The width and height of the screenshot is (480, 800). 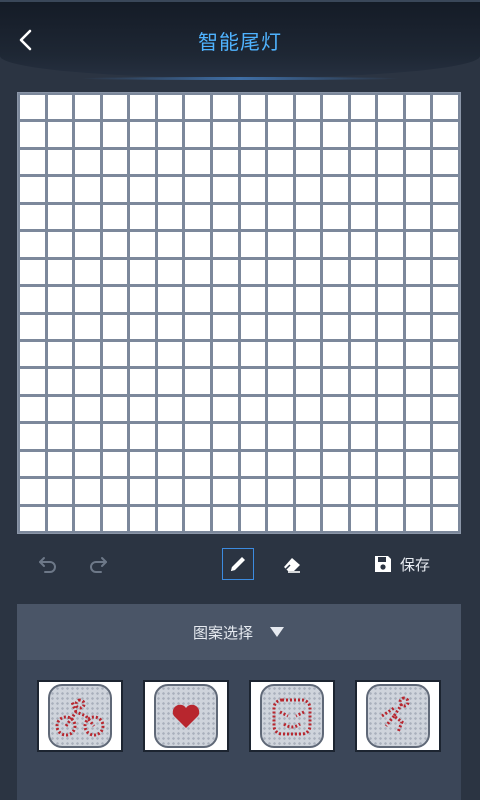 I want to click on pattern-select-dropdown: 图案选择, so click(x=239, y=632).